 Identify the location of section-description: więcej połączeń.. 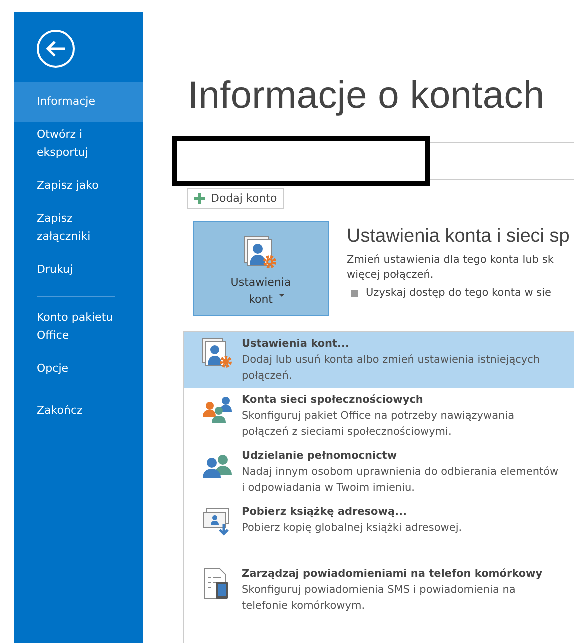
(391, 275).